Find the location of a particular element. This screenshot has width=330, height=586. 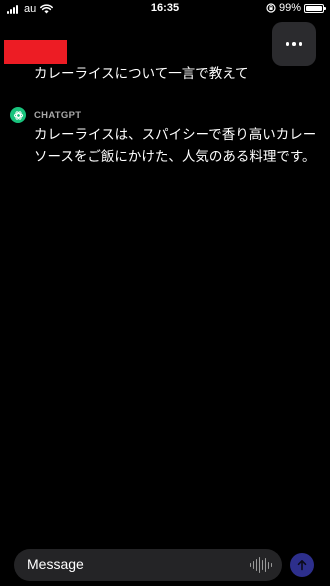

status-right: 99% is located at coordinates (296, 8).